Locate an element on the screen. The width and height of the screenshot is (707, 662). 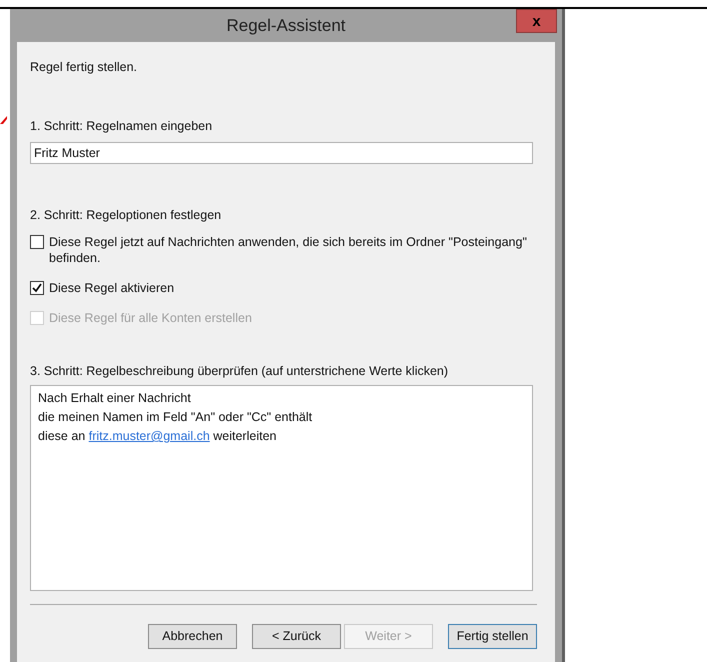
checkbox-label: Diese Regel aktivieren is located at coordinates (112, 288).